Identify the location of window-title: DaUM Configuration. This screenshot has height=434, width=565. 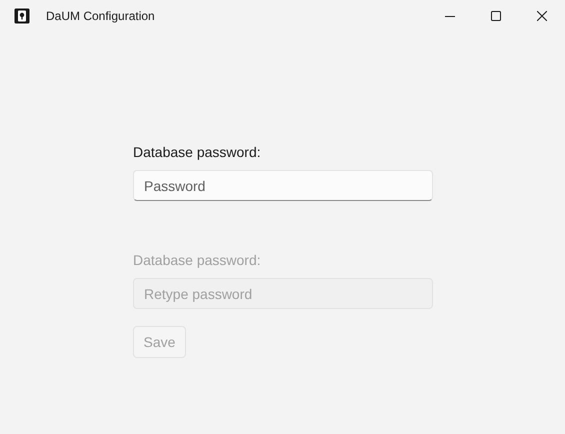
(100, 16).